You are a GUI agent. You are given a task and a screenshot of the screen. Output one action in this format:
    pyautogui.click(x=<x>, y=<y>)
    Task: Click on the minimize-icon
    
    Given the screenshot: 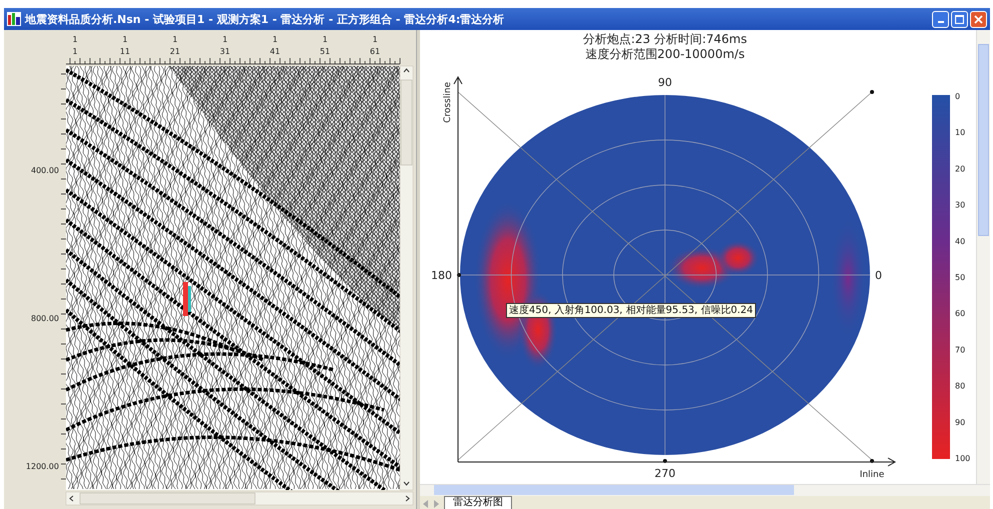 What is the action you would take?
    pyautogui.click(x=941, y=21)
    